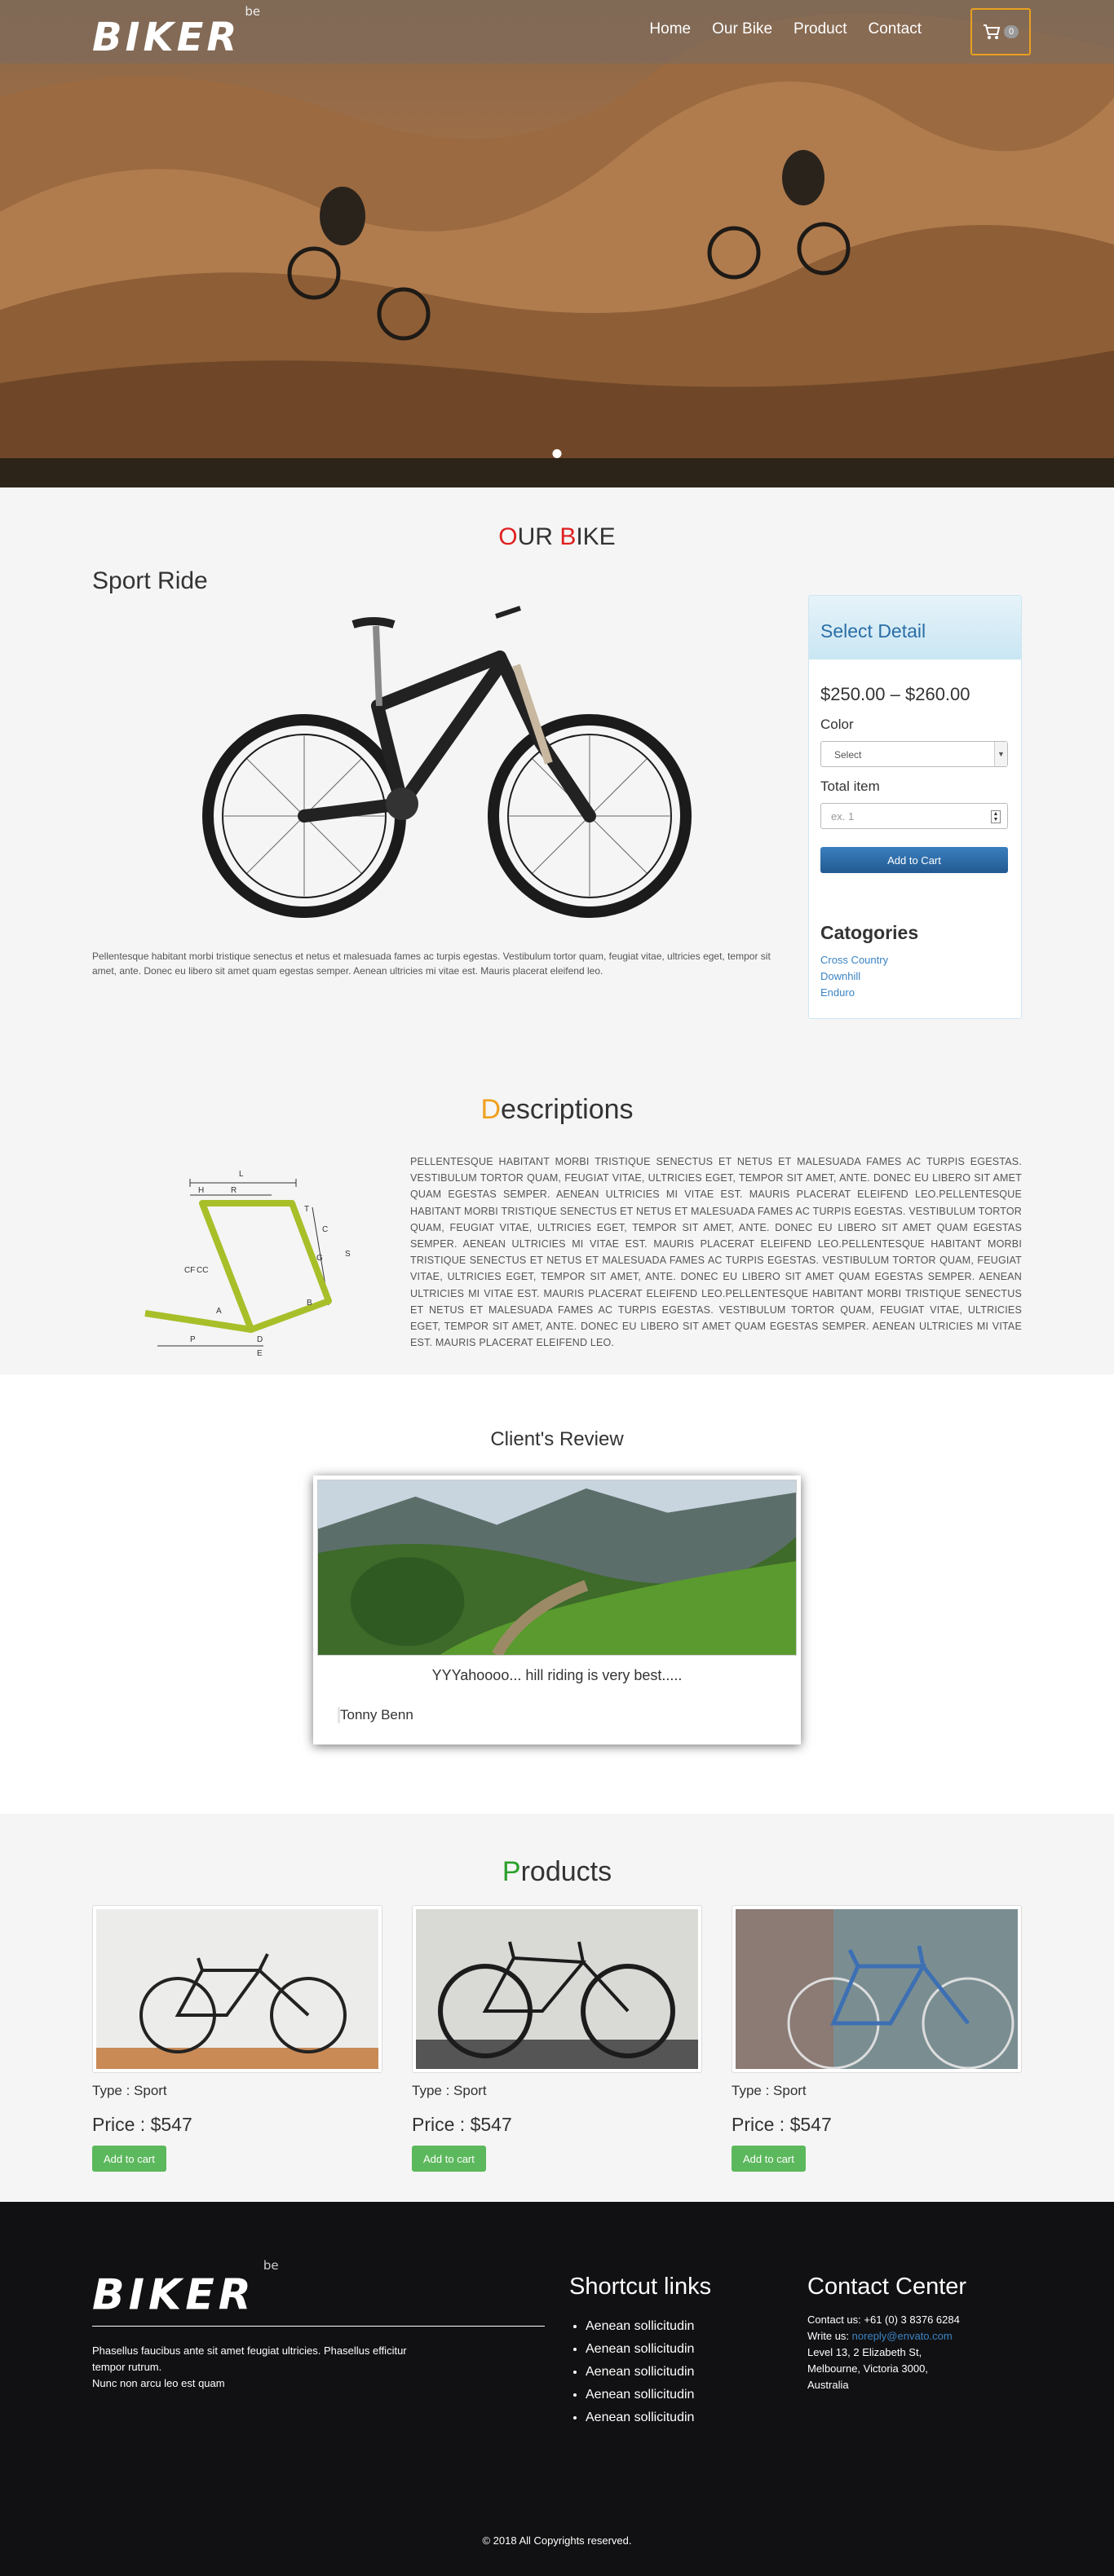  Describe the element at coordinates (202, 1270) in the screenshot. I see `frame-label-cc: CC` at that location.